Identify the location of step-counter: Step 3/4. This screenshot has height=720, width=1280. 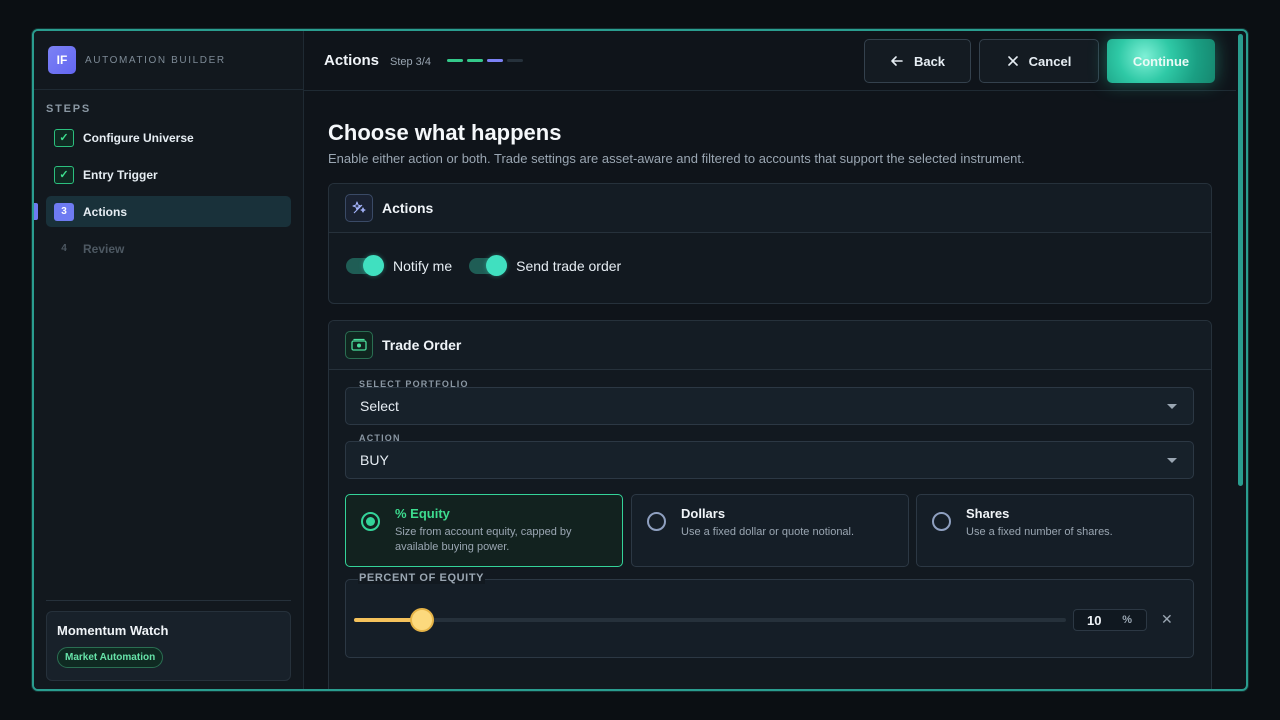
(410, 62).